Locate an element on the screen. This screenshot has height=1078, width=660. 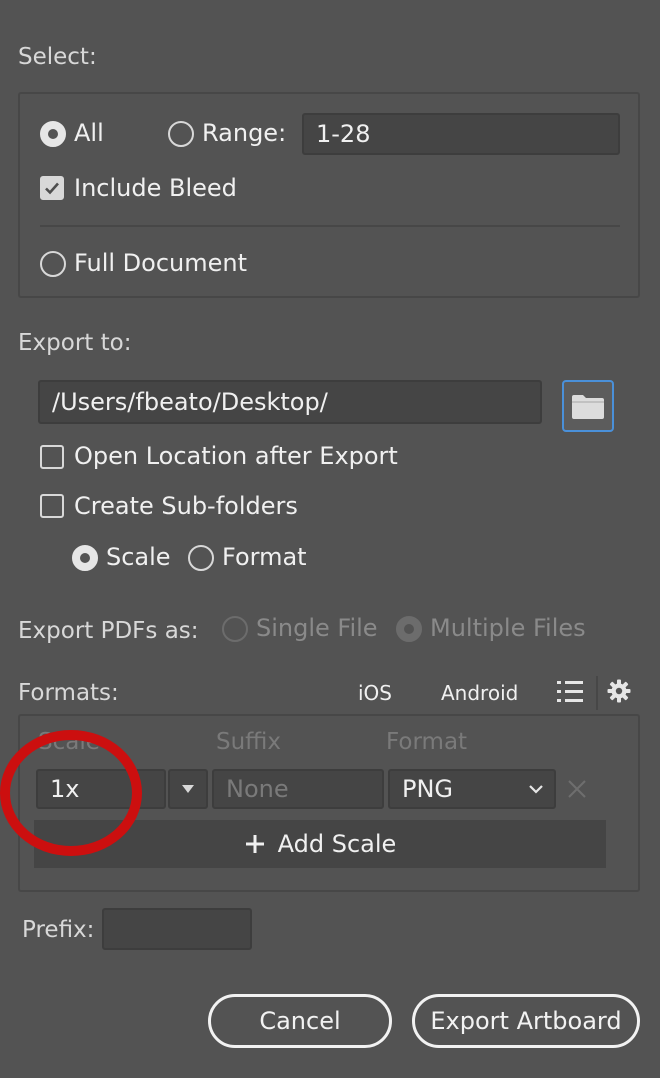
list-icon is located at coordinates (570, 692).